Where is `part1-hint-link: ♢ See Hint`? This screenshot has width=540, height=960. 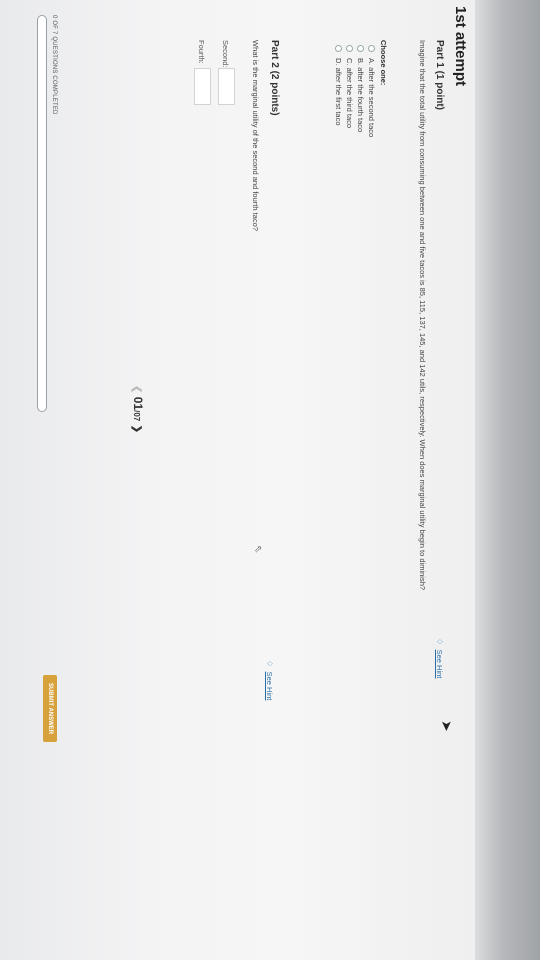
part1-hint-link: ♢ See Hint is located at coordinates (441, 658).